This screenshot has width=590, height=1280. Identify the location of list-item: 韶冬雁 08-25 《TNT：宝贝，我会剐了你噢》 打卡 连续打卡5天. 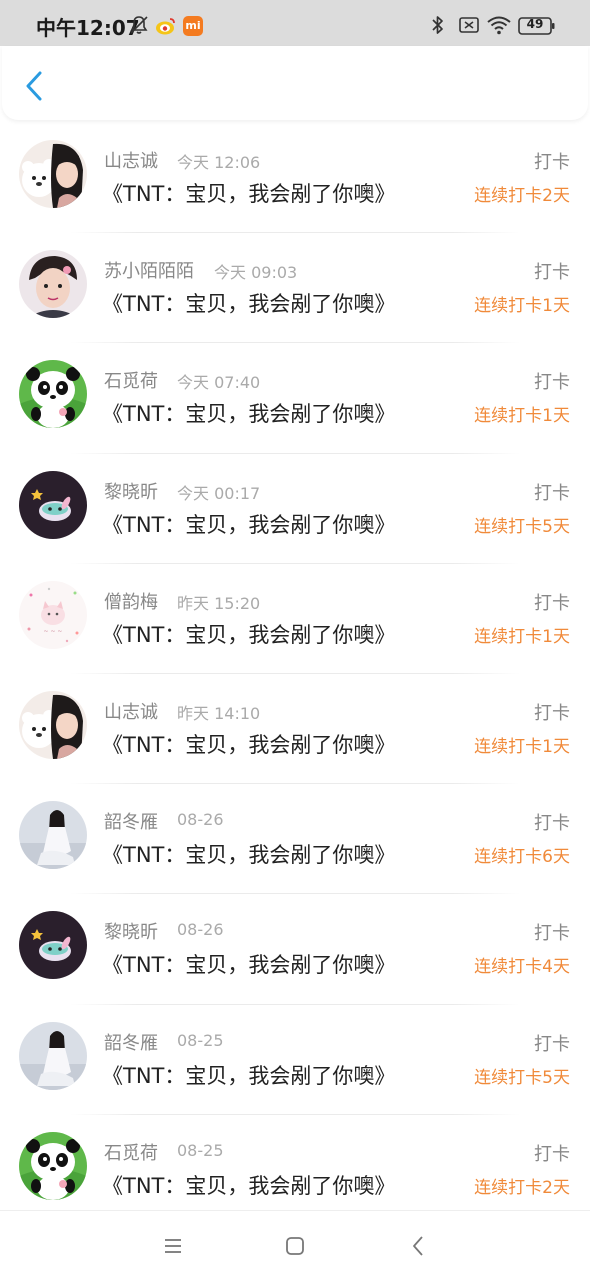
(295, 1058).